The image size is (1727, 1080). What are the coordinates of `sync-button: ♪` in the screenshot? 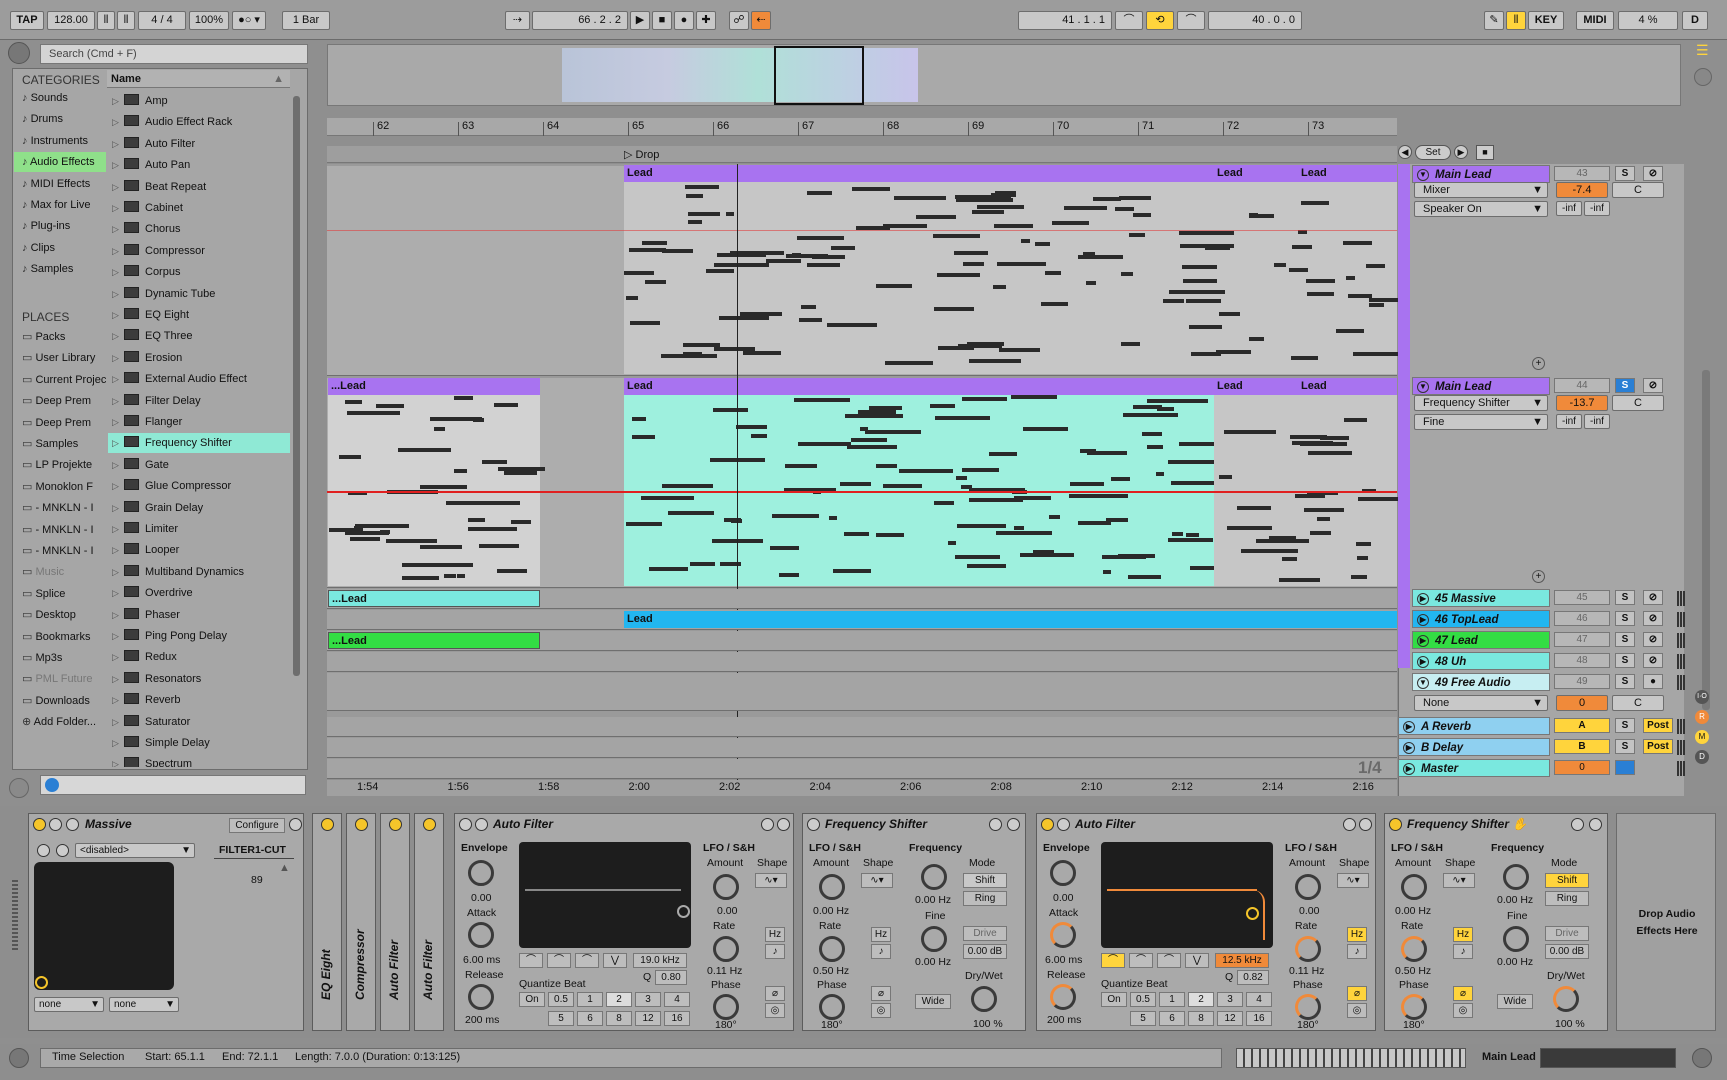 It's located at (881, 951).